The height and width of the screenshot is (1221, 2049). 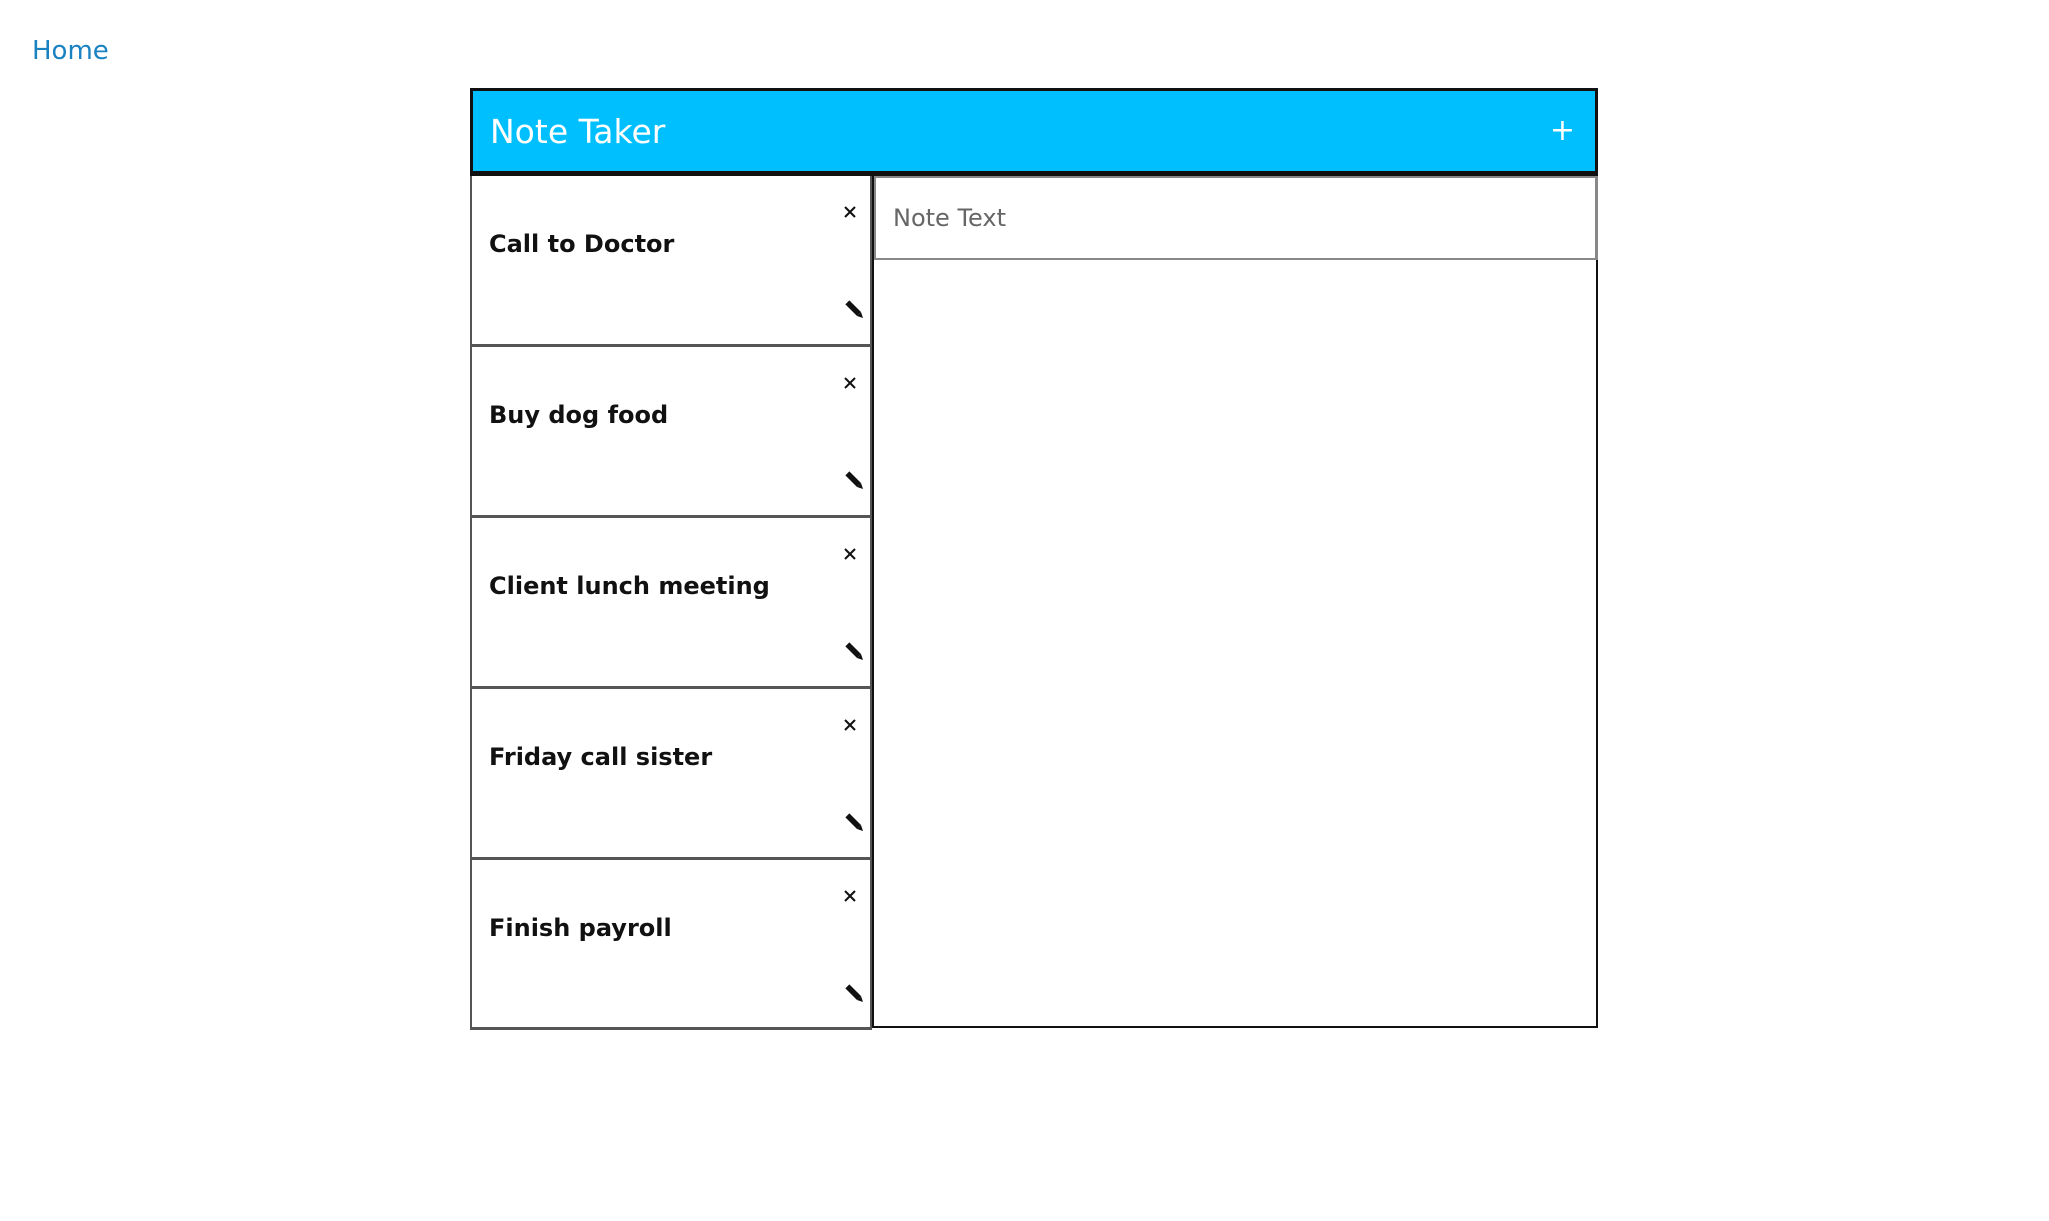 What do you see at coordinates (629, 586) in the screenshot?
I see `note-title: Client lunch meeting` at bounding box center [629, 586].